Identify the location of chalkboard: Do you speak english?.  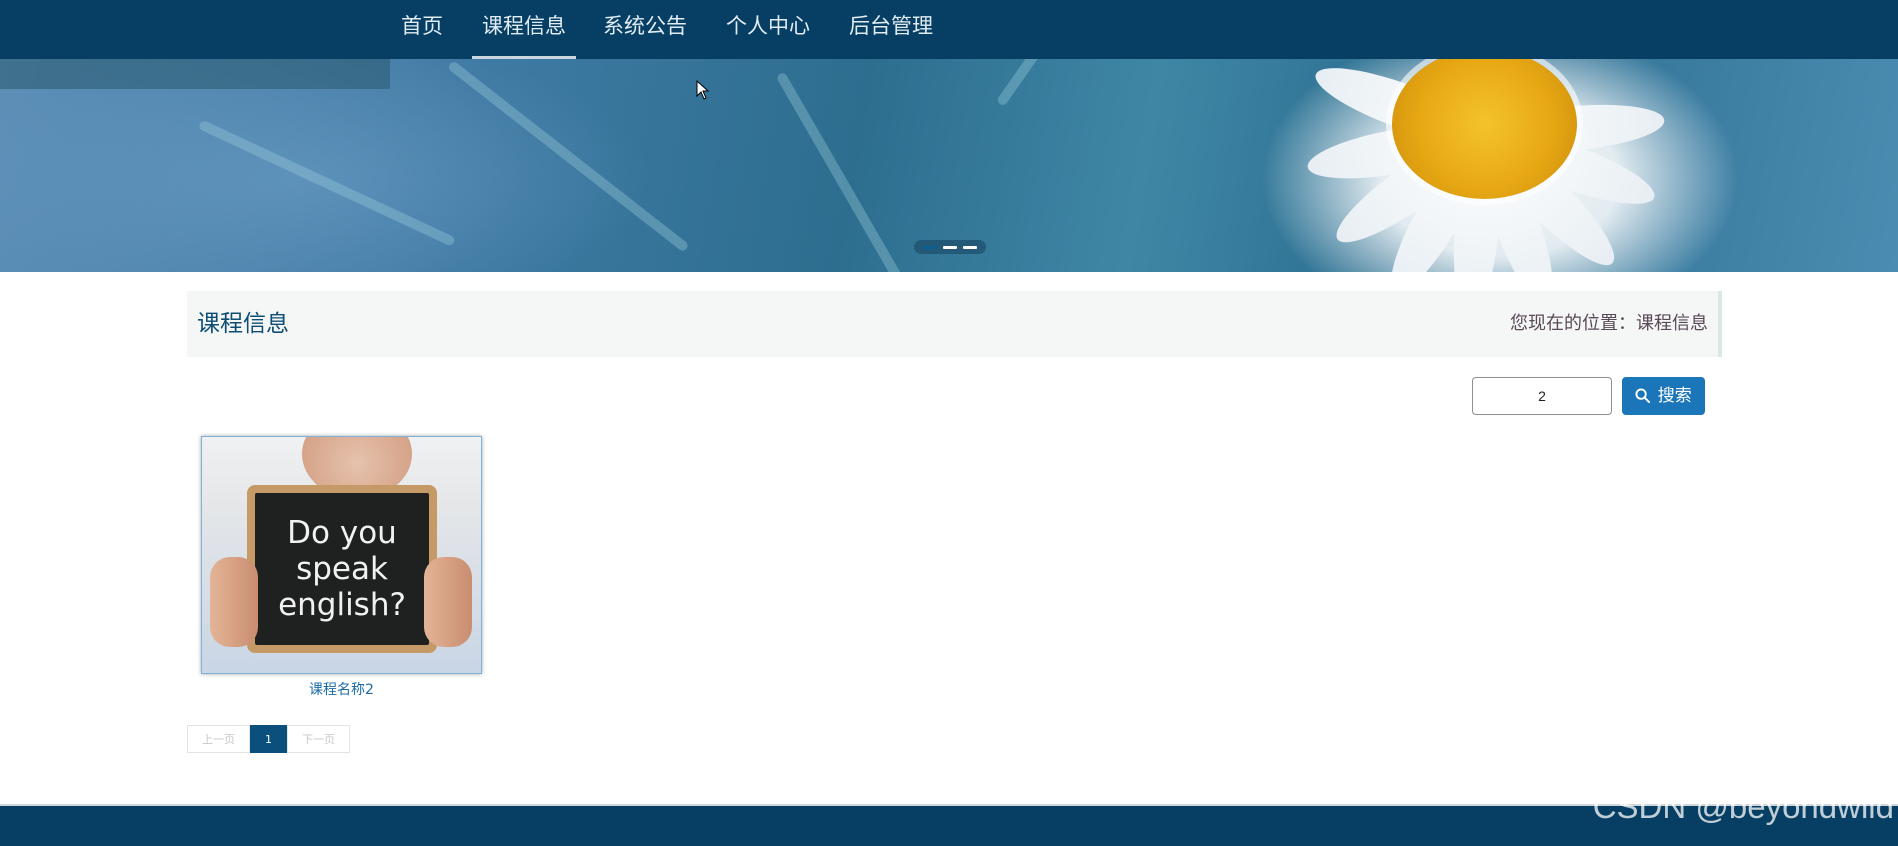
(342, 569).